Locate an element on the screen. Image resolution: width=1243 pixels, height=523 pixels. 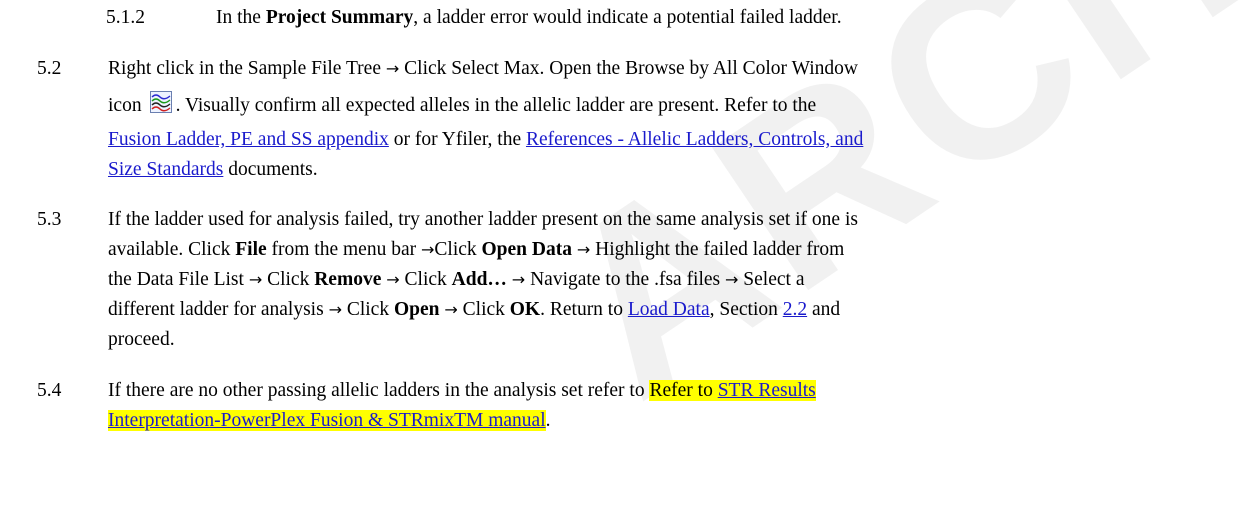
bold-text: Open is located at coordinates (416, 309).